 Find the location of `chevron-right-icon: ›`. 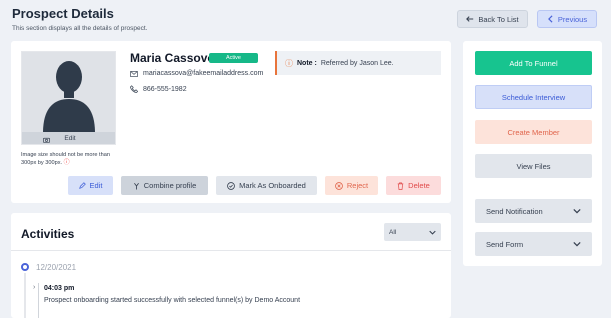

chevron-right-icon: › is located at coordinates (34, 287).